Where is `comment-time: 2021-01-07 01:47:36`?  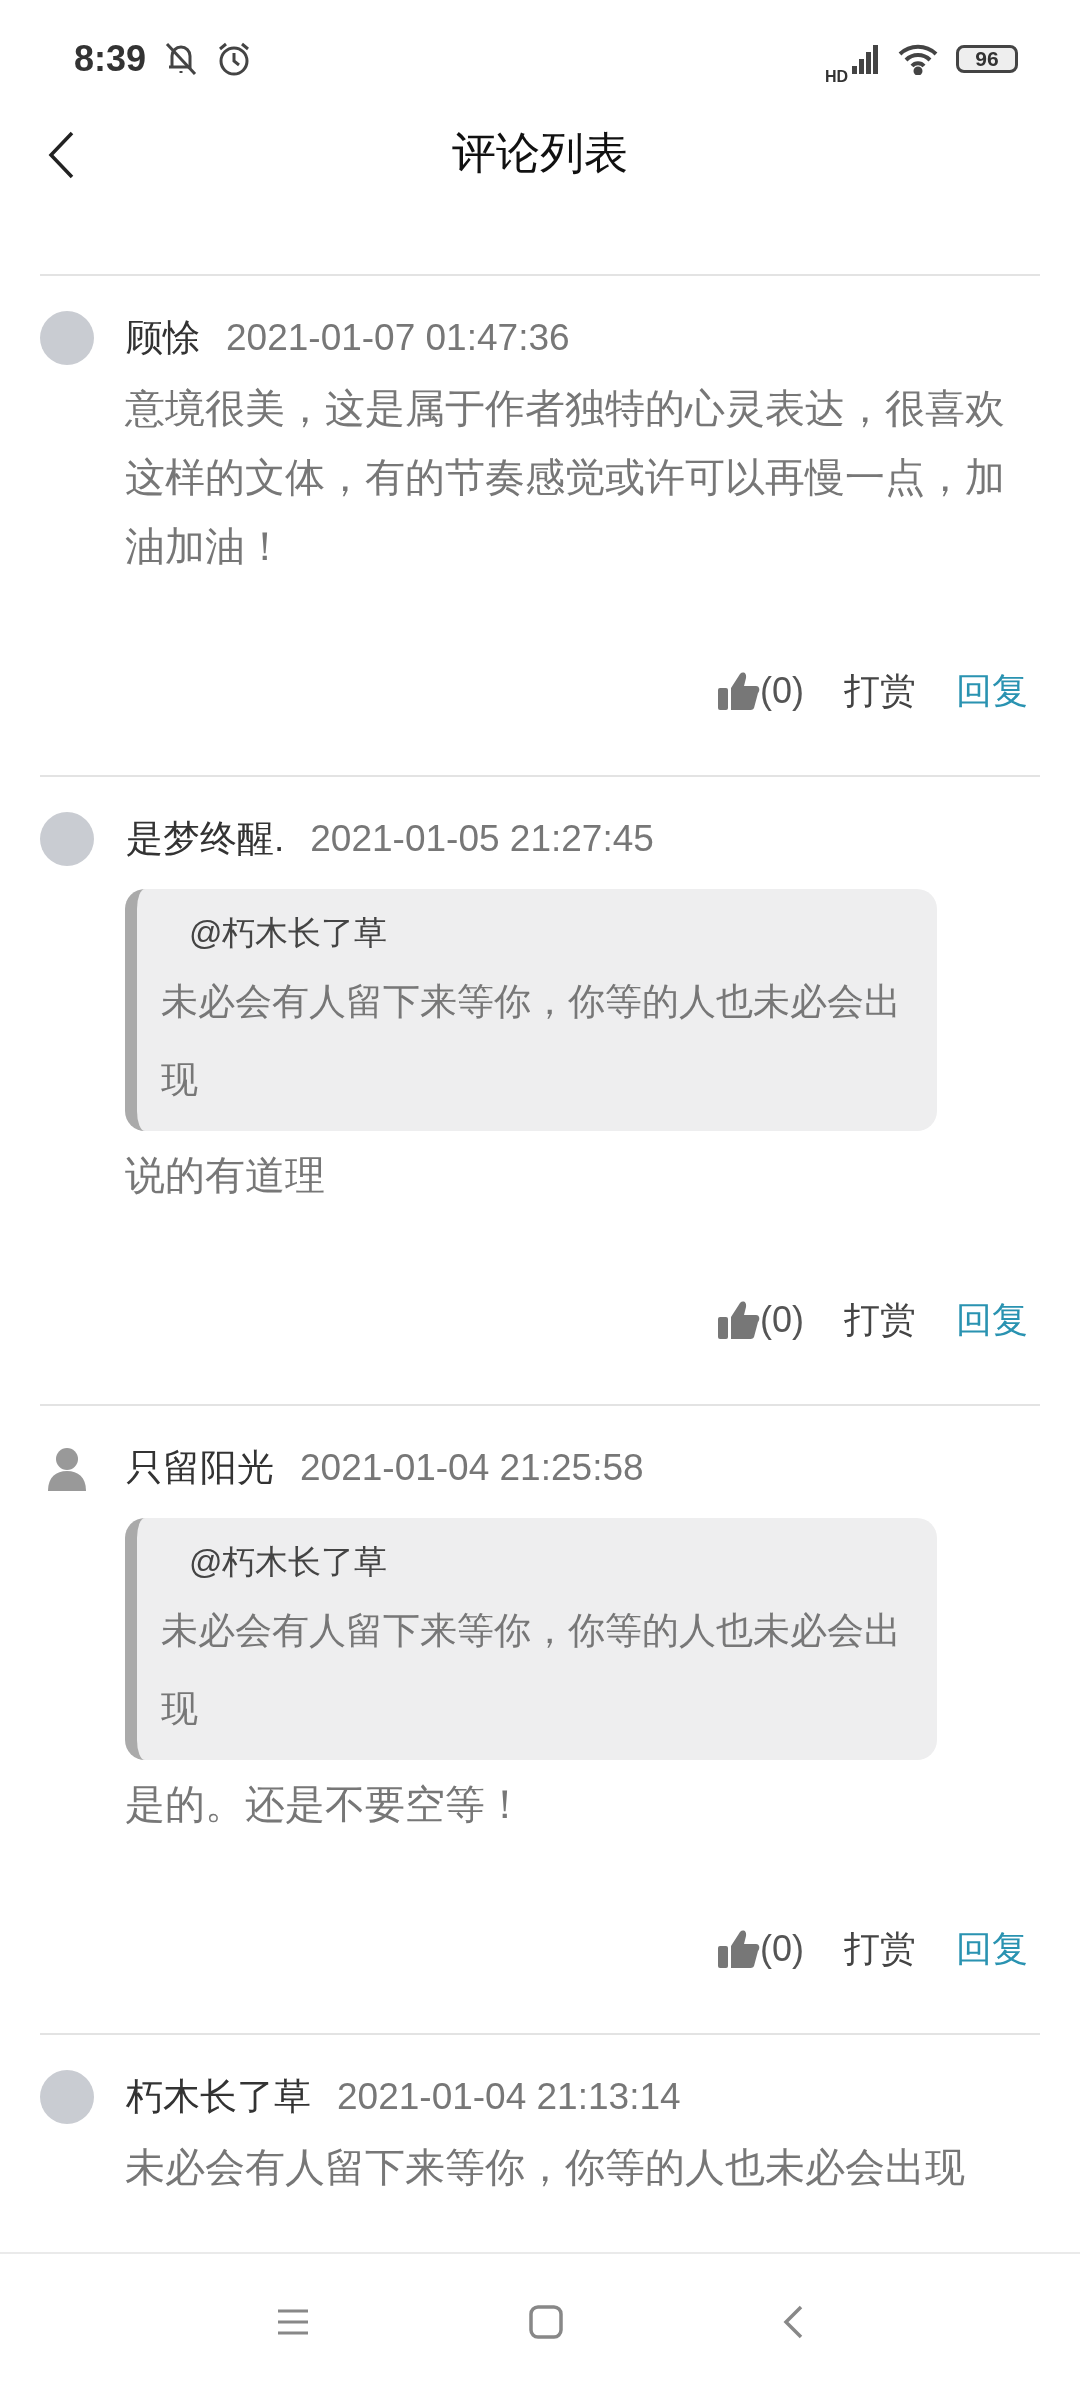
comment-time: 2021-01-07 01:47:36 is located at coordinates (398, 338).